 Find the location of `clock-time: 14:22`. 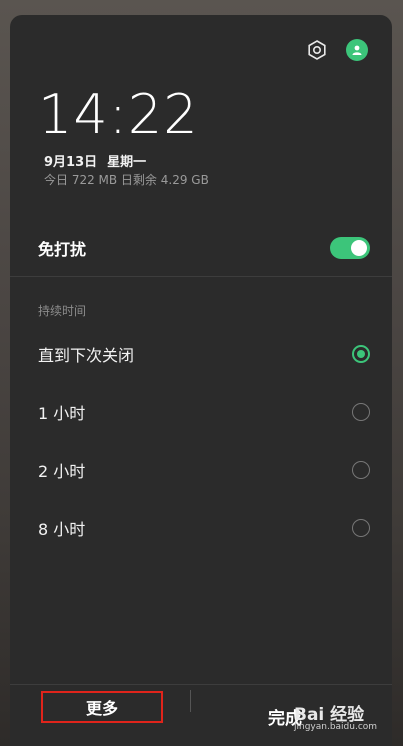

clock-time: 14:22 is located at coordinates (118, 114).